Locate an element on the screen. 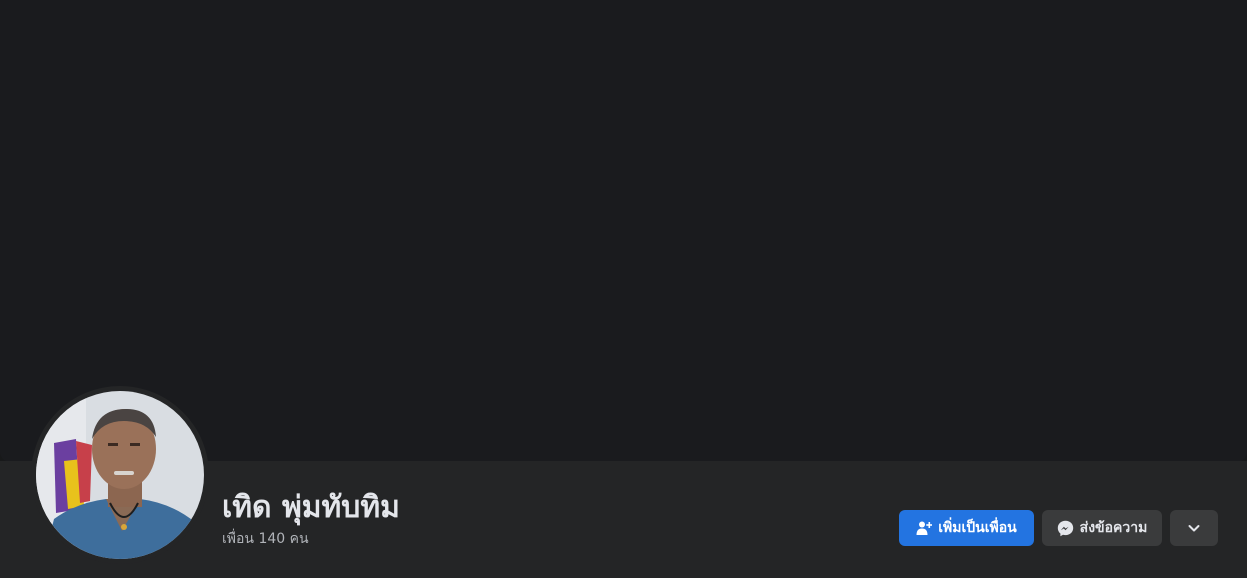  chevron-down-icon is located at coordinates (1194, 528).